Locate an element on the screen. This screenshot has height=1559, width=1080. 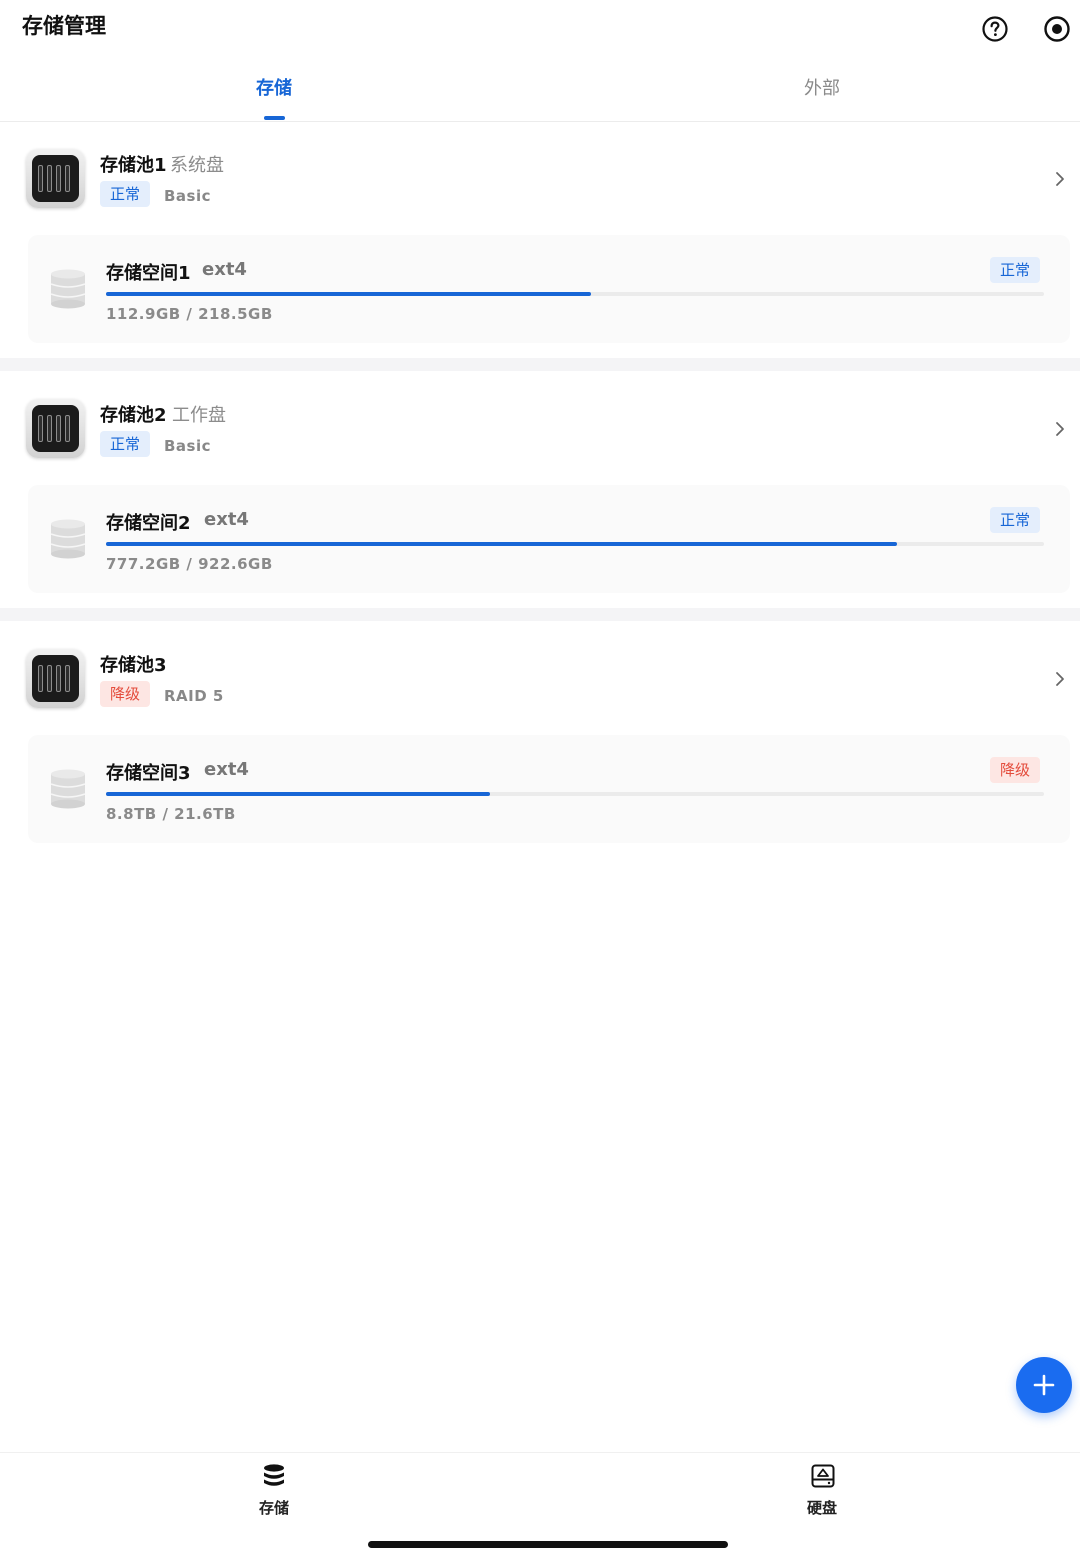
nav-item-storage: 存储 is located at coordinates (274, 1493).